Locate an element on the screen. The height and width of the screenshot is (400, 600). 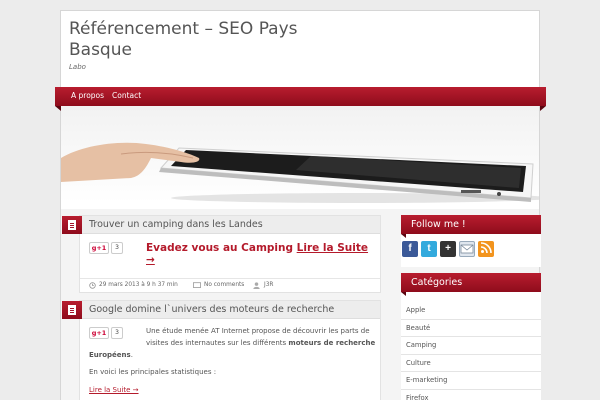
category-link: Apple is located at coordinates (471, 311).